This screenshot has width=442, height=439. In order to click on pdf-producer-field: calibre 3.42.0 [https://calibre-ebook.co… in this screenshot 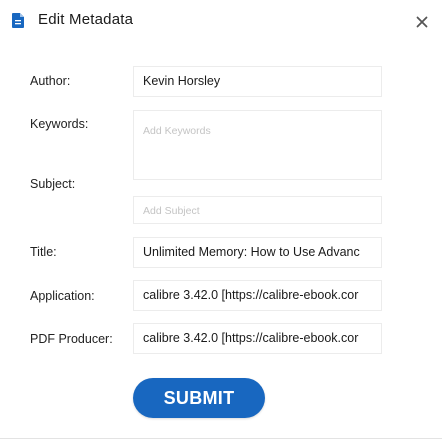, I will do `click(257, 338)`.